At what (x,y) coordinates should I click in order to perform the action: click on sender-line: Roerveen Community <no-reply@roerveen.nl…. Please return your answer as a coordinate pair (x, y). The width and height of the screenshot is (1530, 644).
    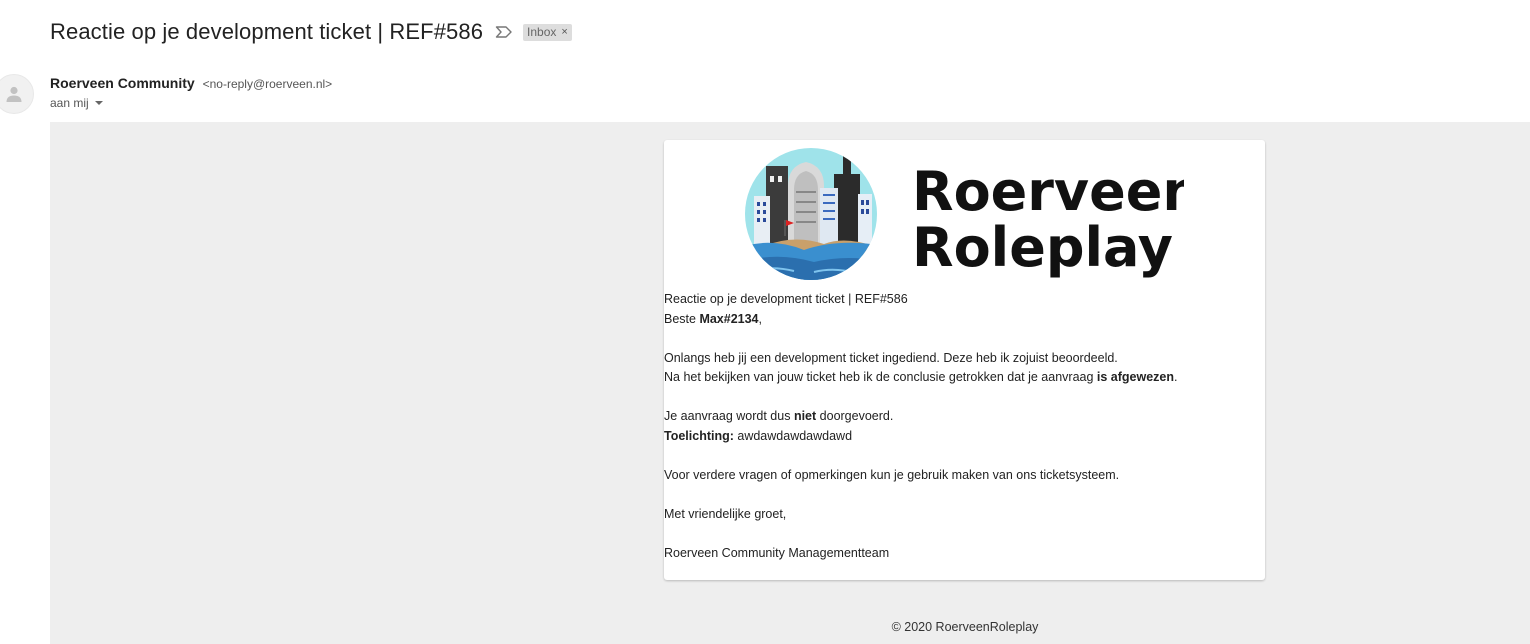
    Looking at the image, I should click on (191, 83).